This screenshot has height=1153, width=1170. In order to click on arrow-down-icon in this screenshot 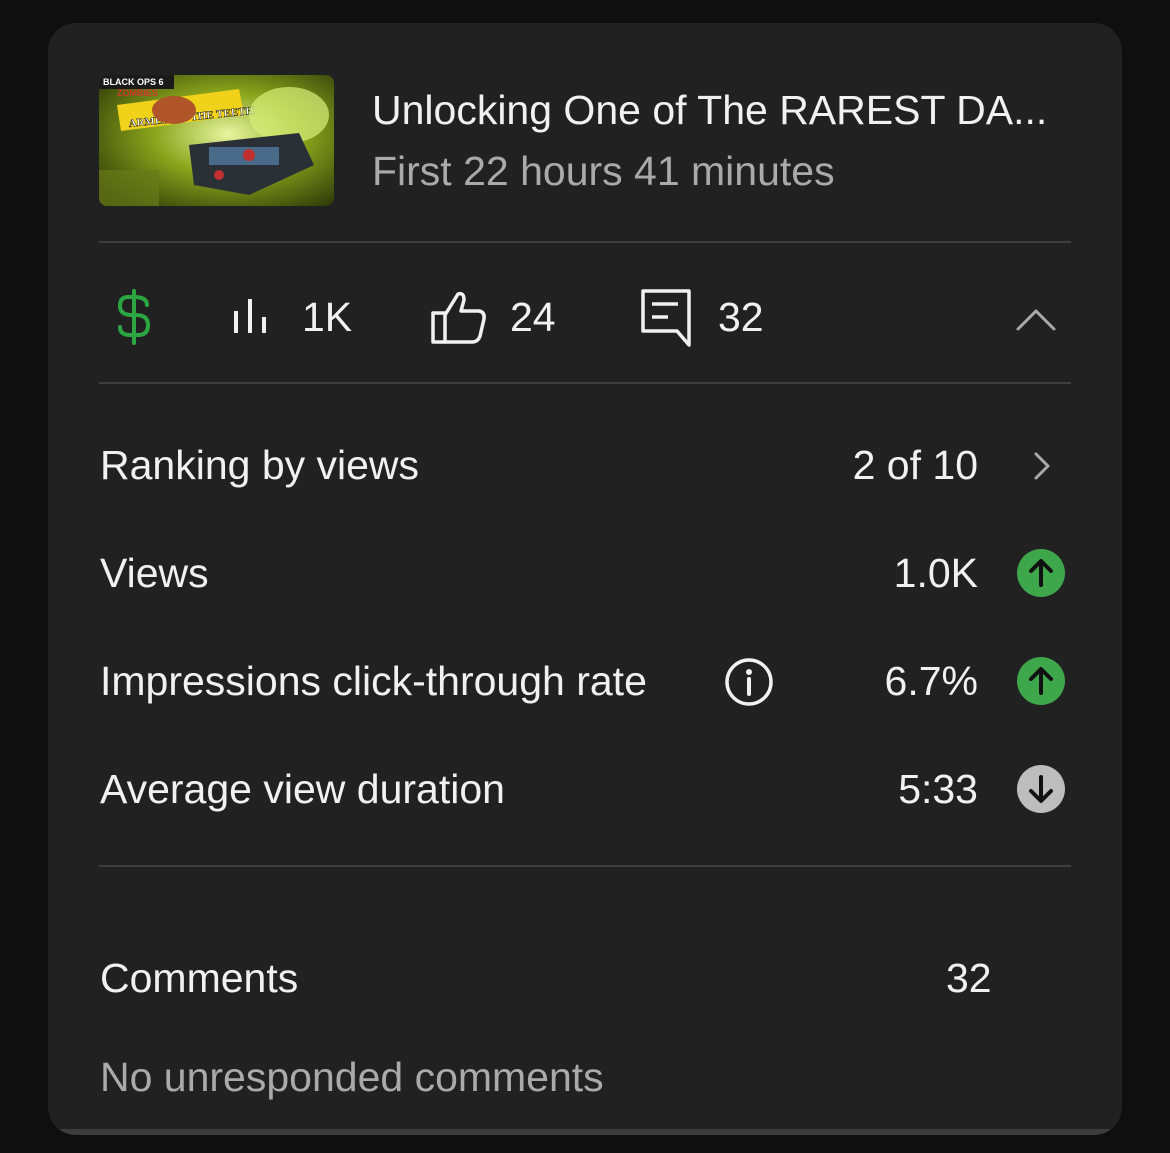, I will do `click(1041, 789)`.